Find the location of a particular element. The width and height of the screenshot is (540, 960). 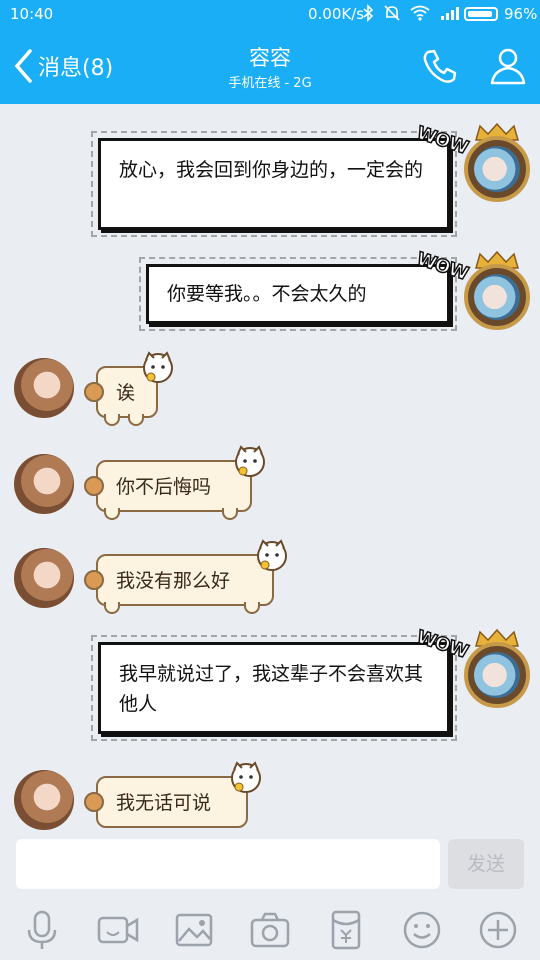

message-text: 我无话可说 is located at coordinates (164, 803).